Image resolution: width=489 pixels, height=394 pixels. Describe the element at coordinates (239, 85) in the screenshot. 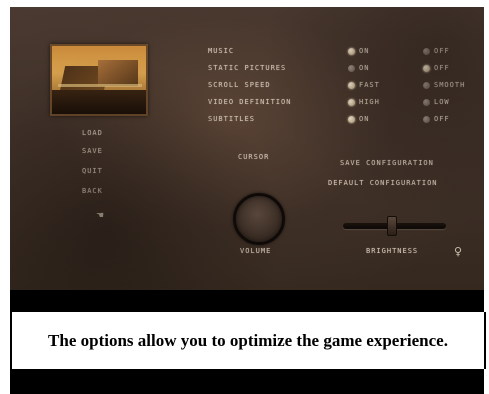

I see `option-scroll-speed-label: SCROLL SPEED` at that location.